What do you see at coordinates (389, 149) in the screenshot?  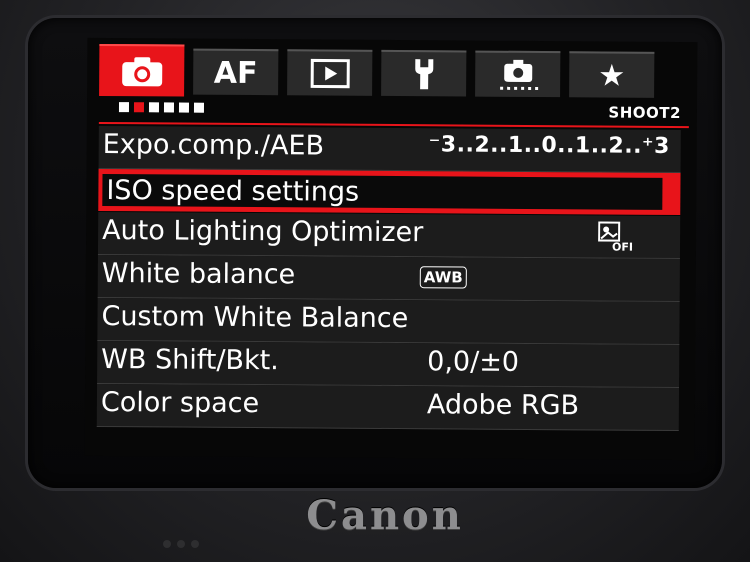 I see `menu-item-expo-comp: Expo.comp./AEB ⁻3..2..1..0..1..2..⁺3` at bounding box center [389, 149].